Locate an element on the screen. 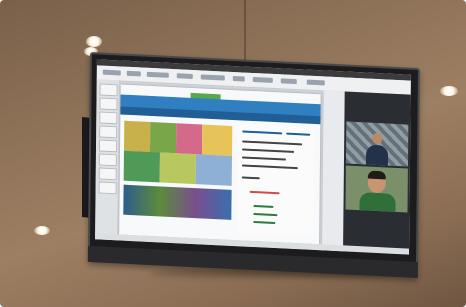  slide-notes-column is located at coordinates (276, 181).